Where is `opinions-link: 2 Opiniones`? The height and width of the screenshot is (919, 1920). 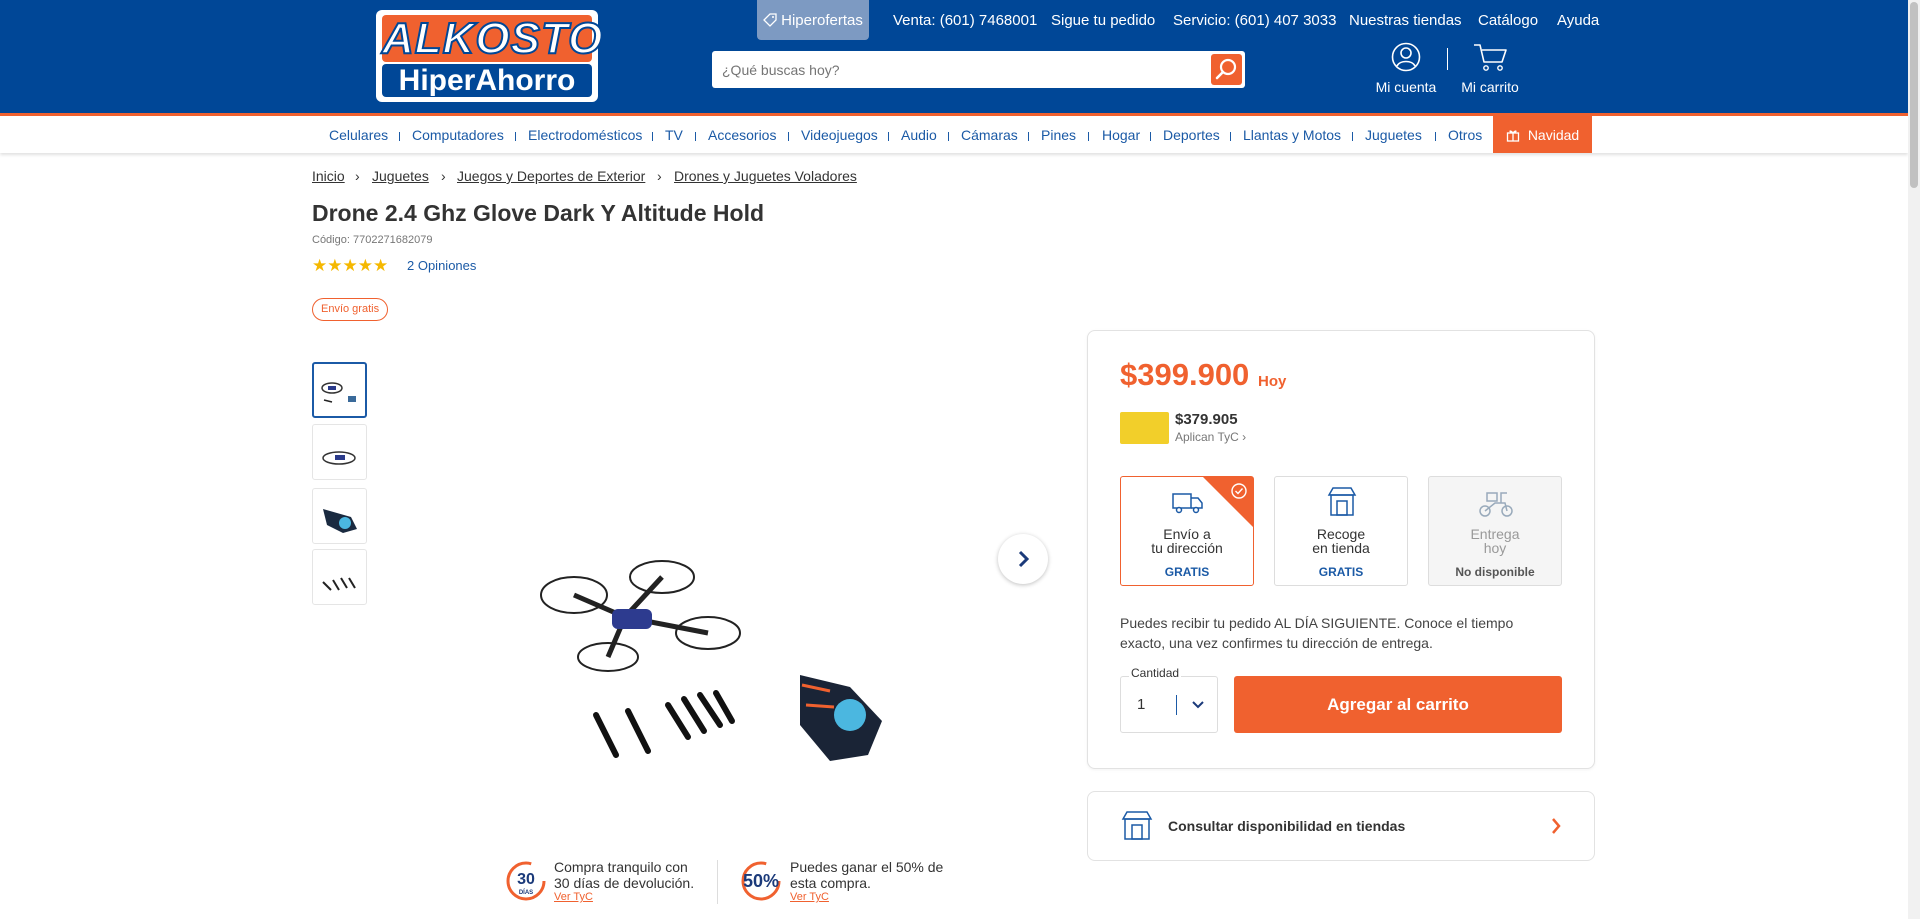
opinions-link: 2 Opiniones is located at coordinates (441, 265).